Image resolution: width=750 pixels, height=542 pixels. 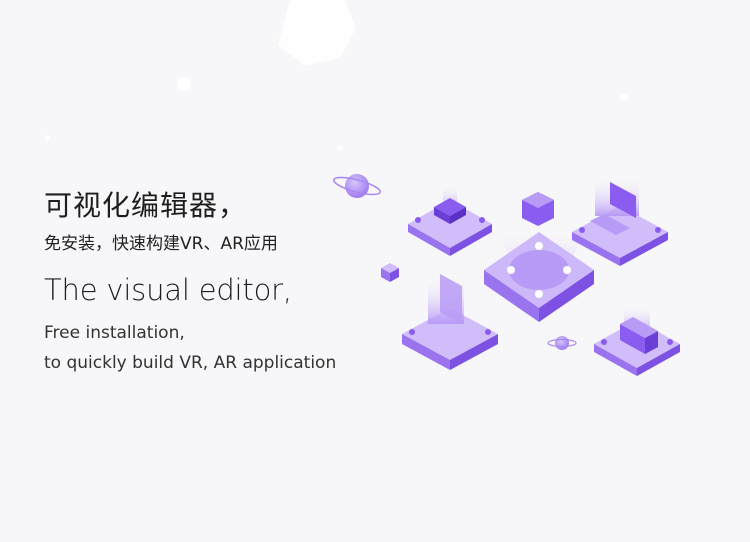 I want to click on cube-icon, so click(x=390, y=272).